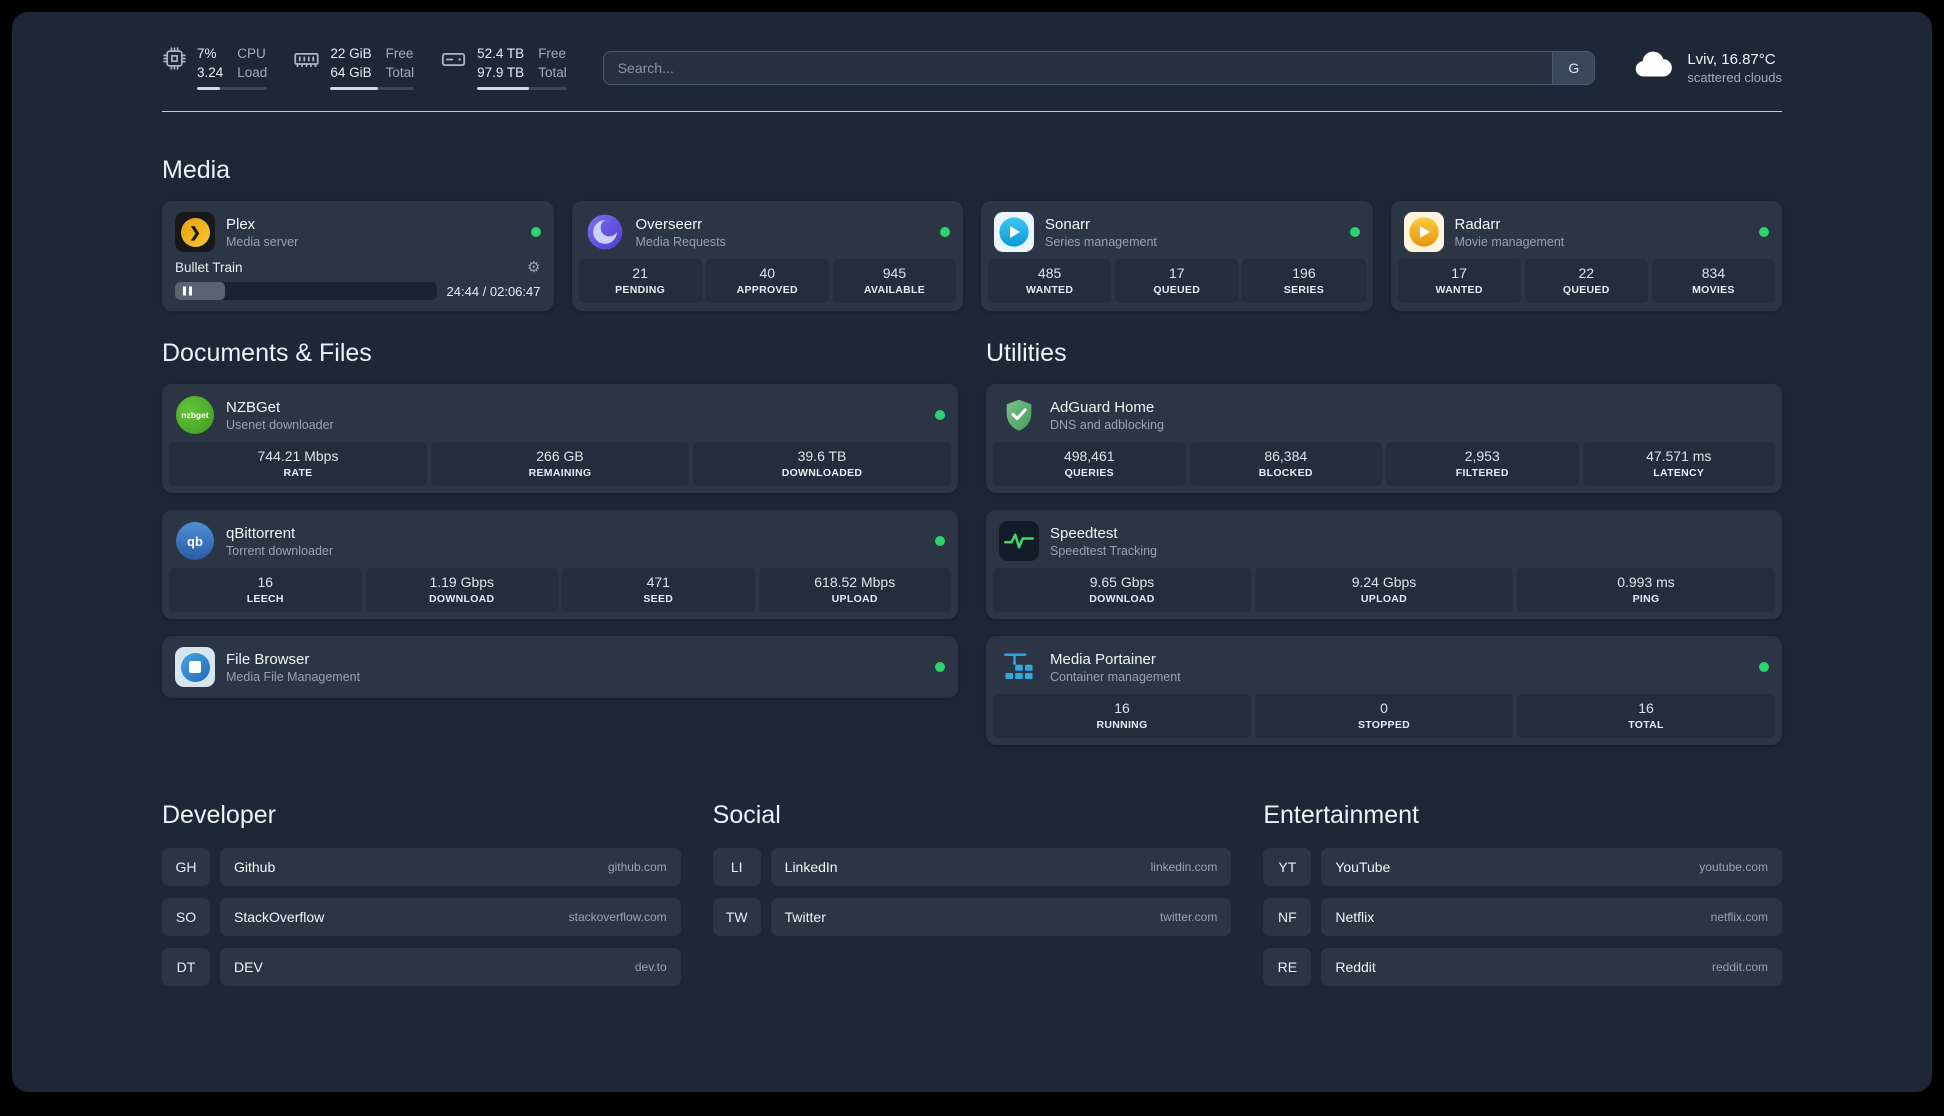  What do you see at coordinates (894, 281) in the screenshot?
I see `stat-available: 945 AVAILABLE` at bounding box center [894, 281].